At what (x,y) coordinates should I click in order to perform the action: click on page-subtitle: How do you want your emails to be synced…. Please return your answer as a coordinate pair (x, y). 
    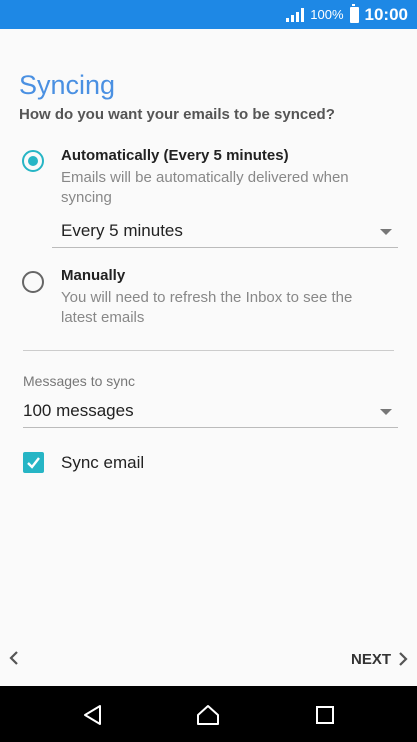
    Looking at the image, I should click on (177, 114).